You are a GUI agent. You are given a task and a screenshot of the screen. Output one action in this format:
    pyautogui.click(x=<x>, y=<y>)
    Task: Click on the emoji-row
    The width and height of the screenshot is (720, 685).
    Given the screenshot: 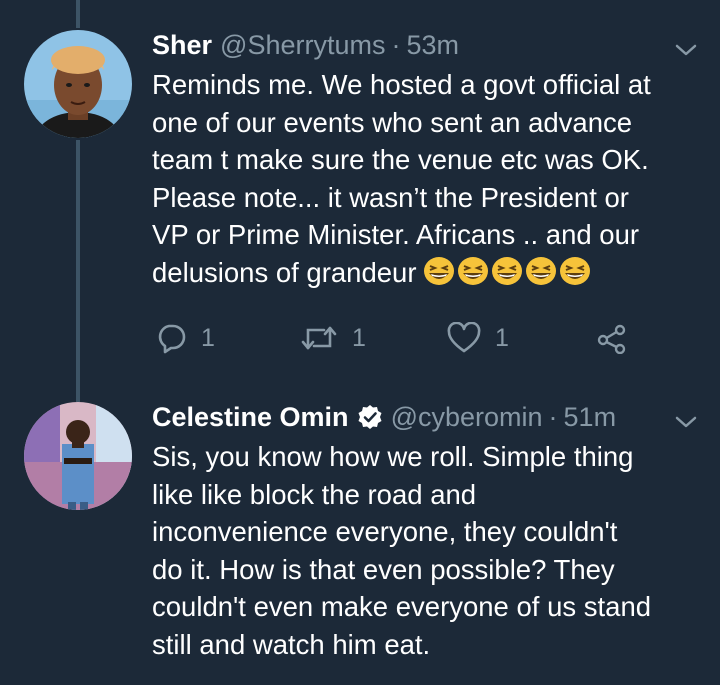 What is the action you would take?
    pyautogui.click(x=508, y=271)
    